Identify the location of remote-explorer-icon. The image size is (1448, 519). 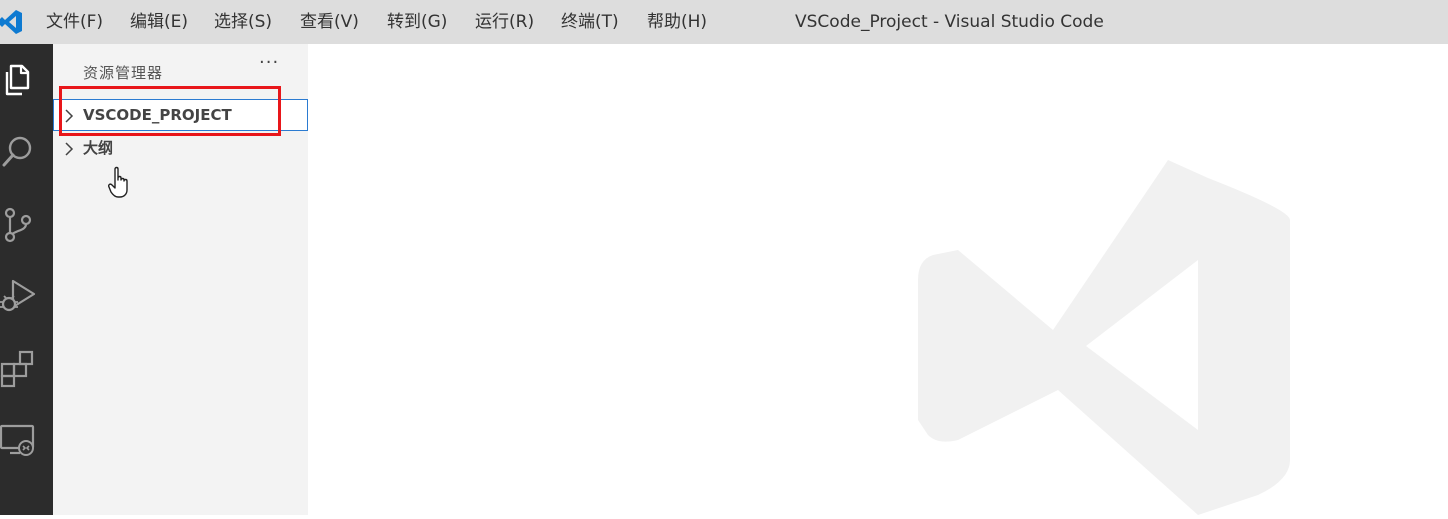
(18, 440).